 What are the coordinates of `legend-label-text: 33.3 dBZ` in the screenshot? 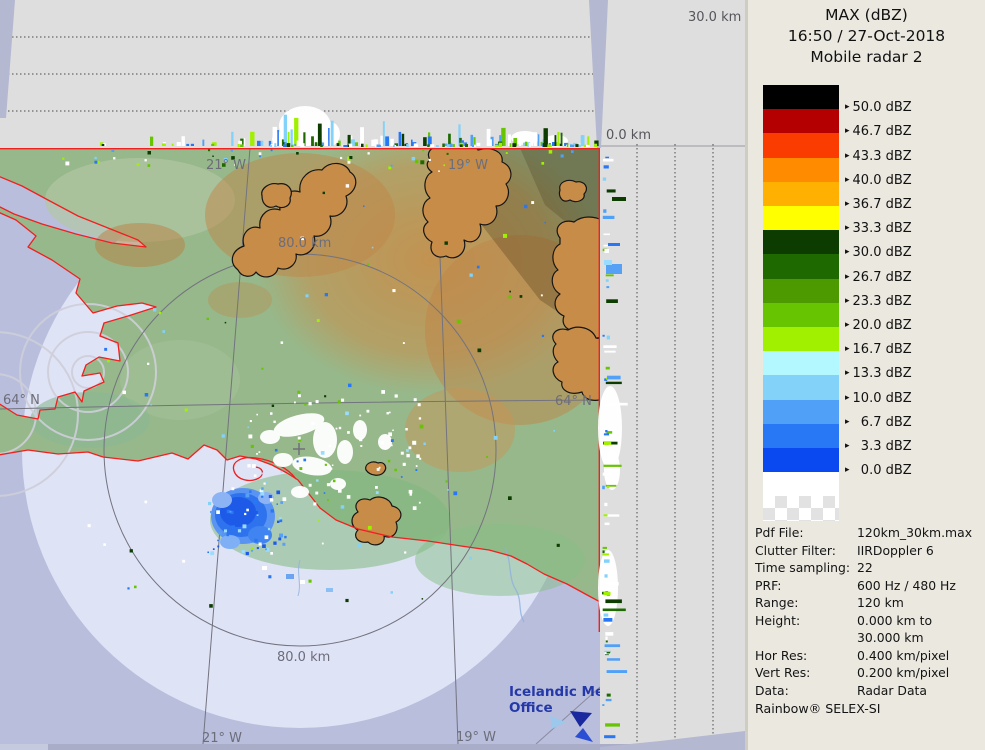 It's located at (882, 229).